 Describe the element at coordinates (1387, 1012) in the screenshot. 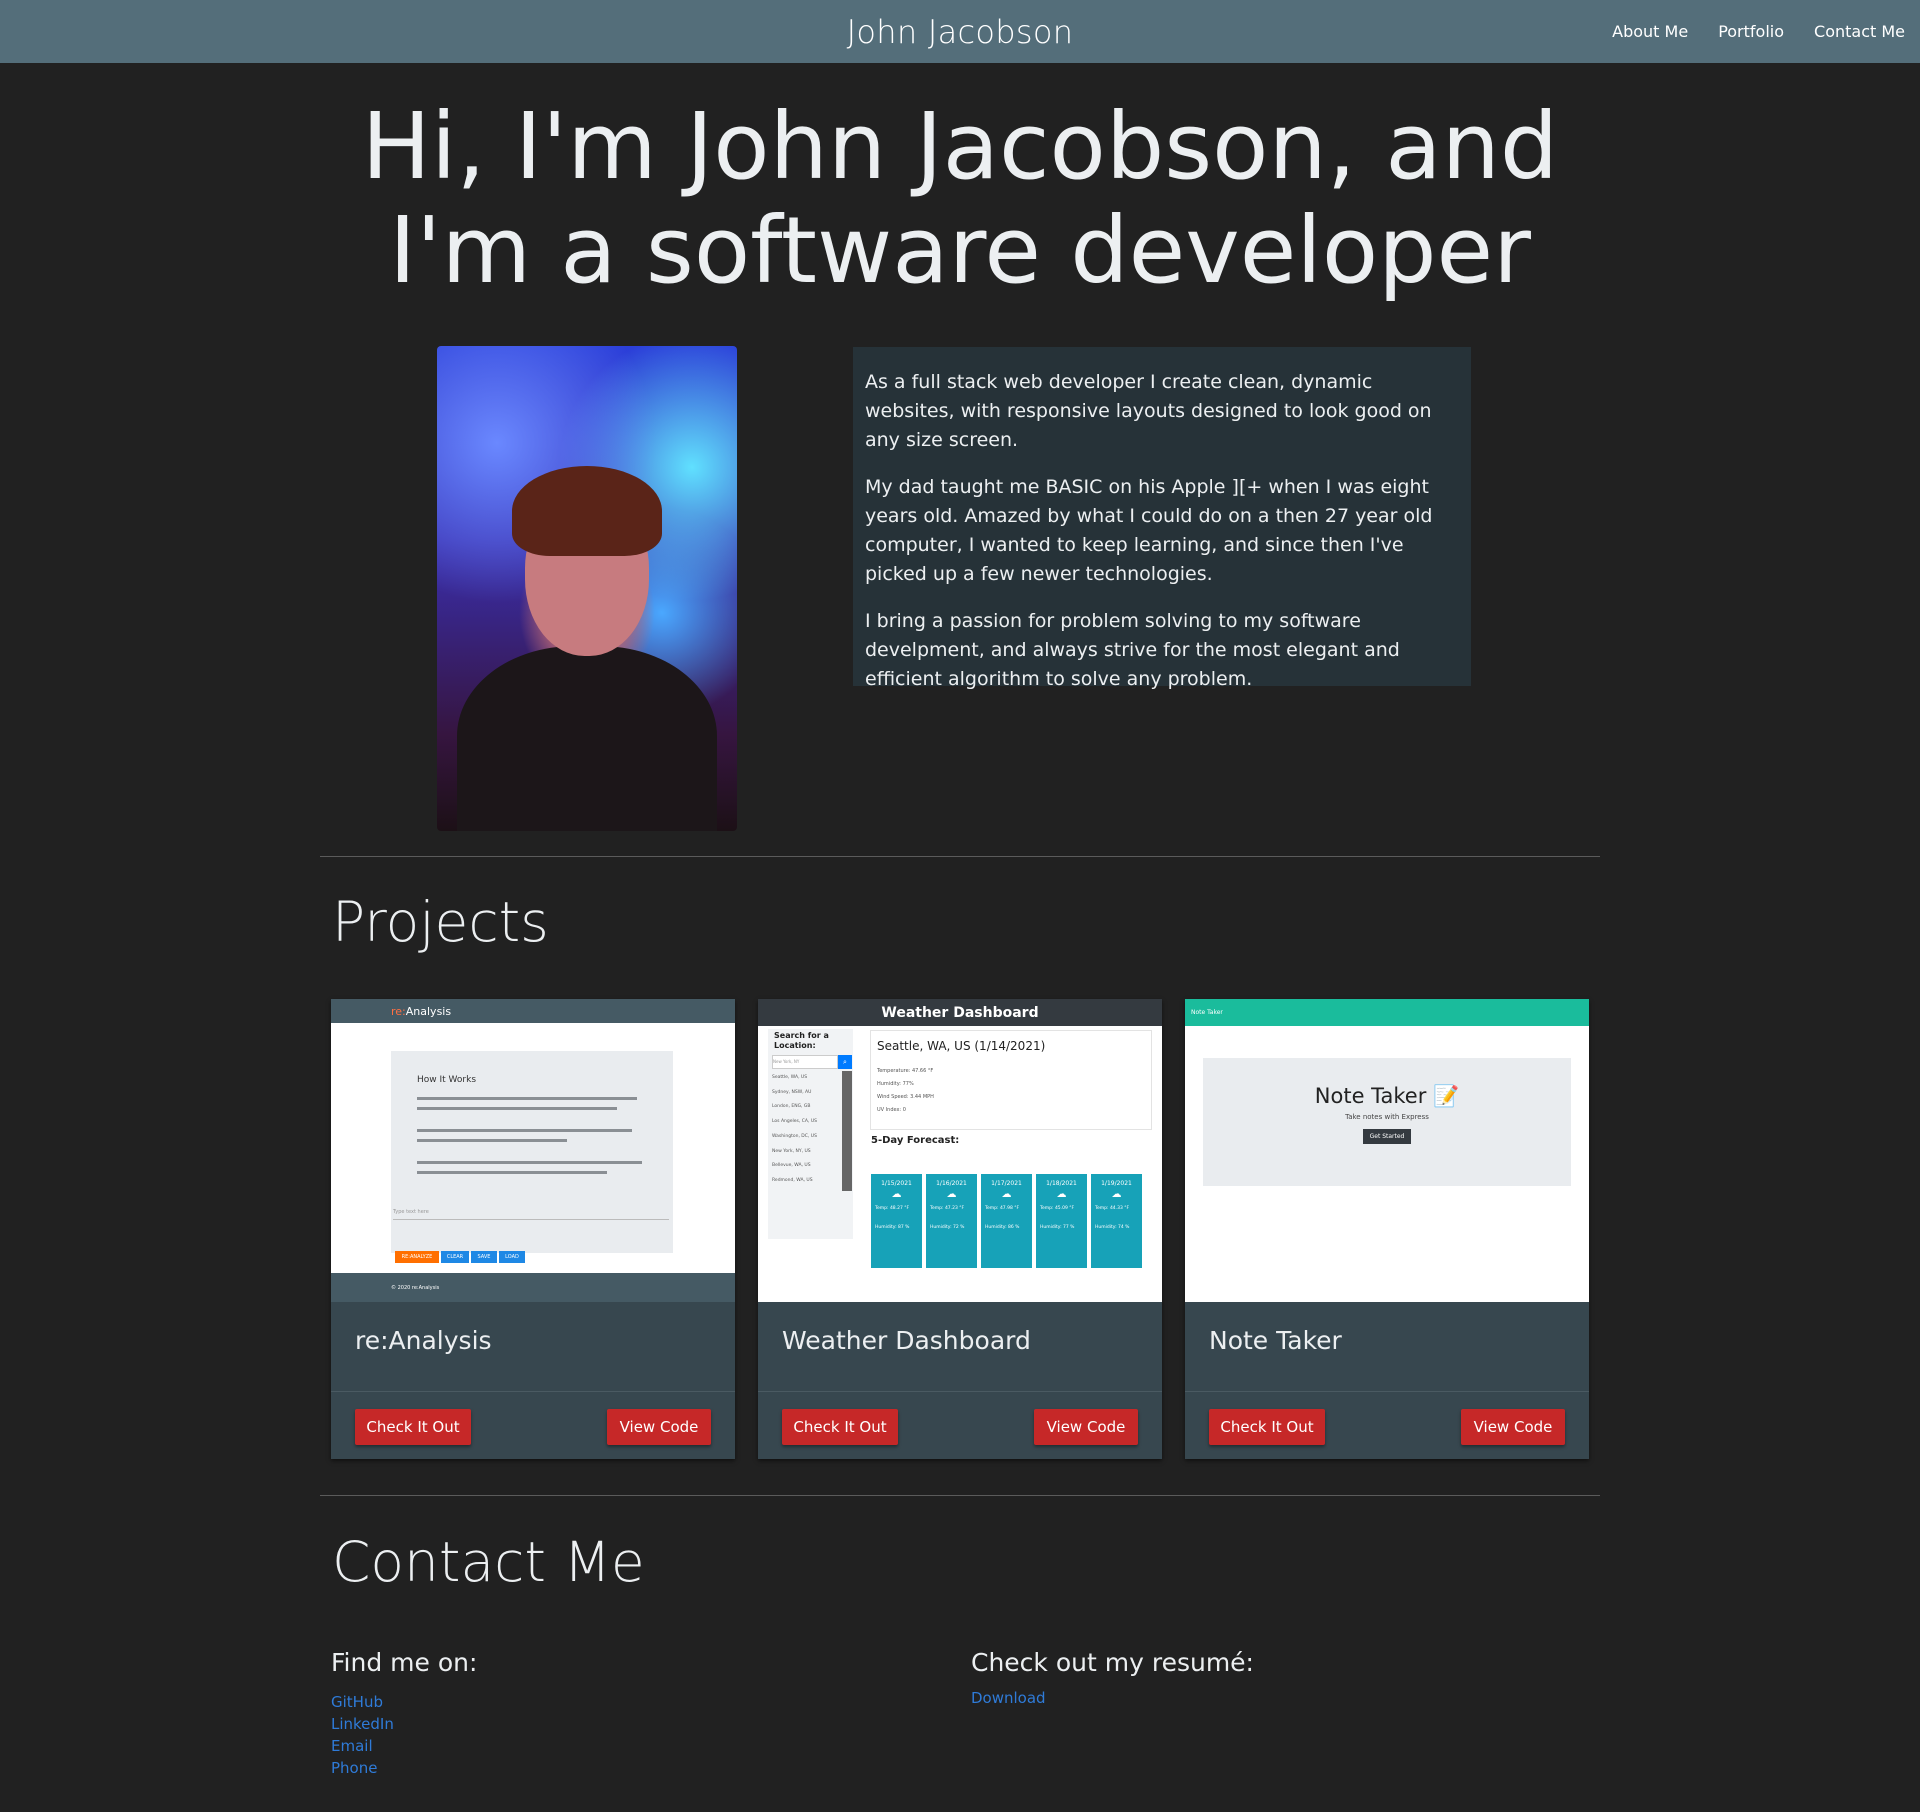

I see `note-taker-header: Note Taker` at that location.